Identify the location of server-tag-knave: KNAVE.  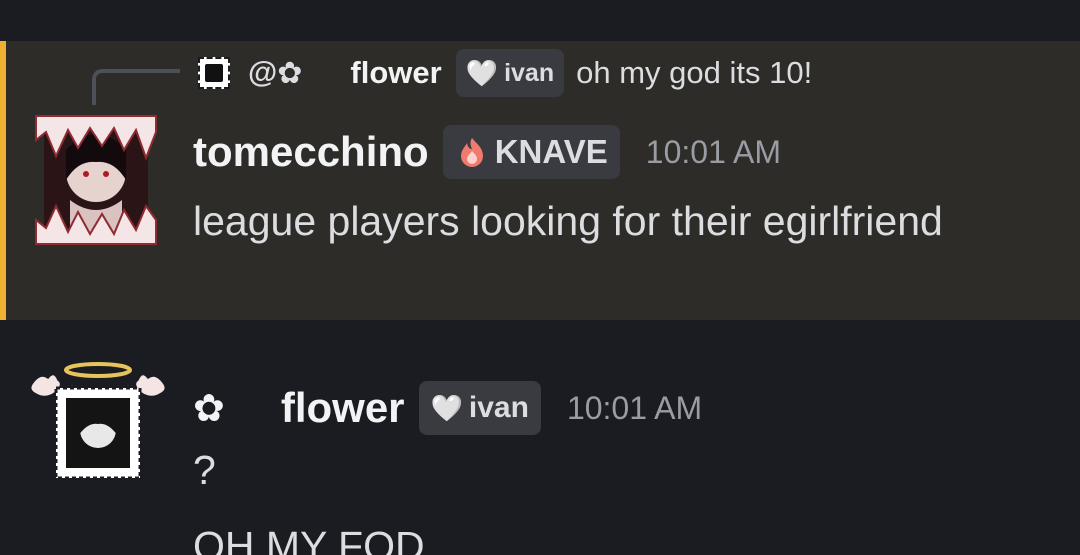
(531, 152).